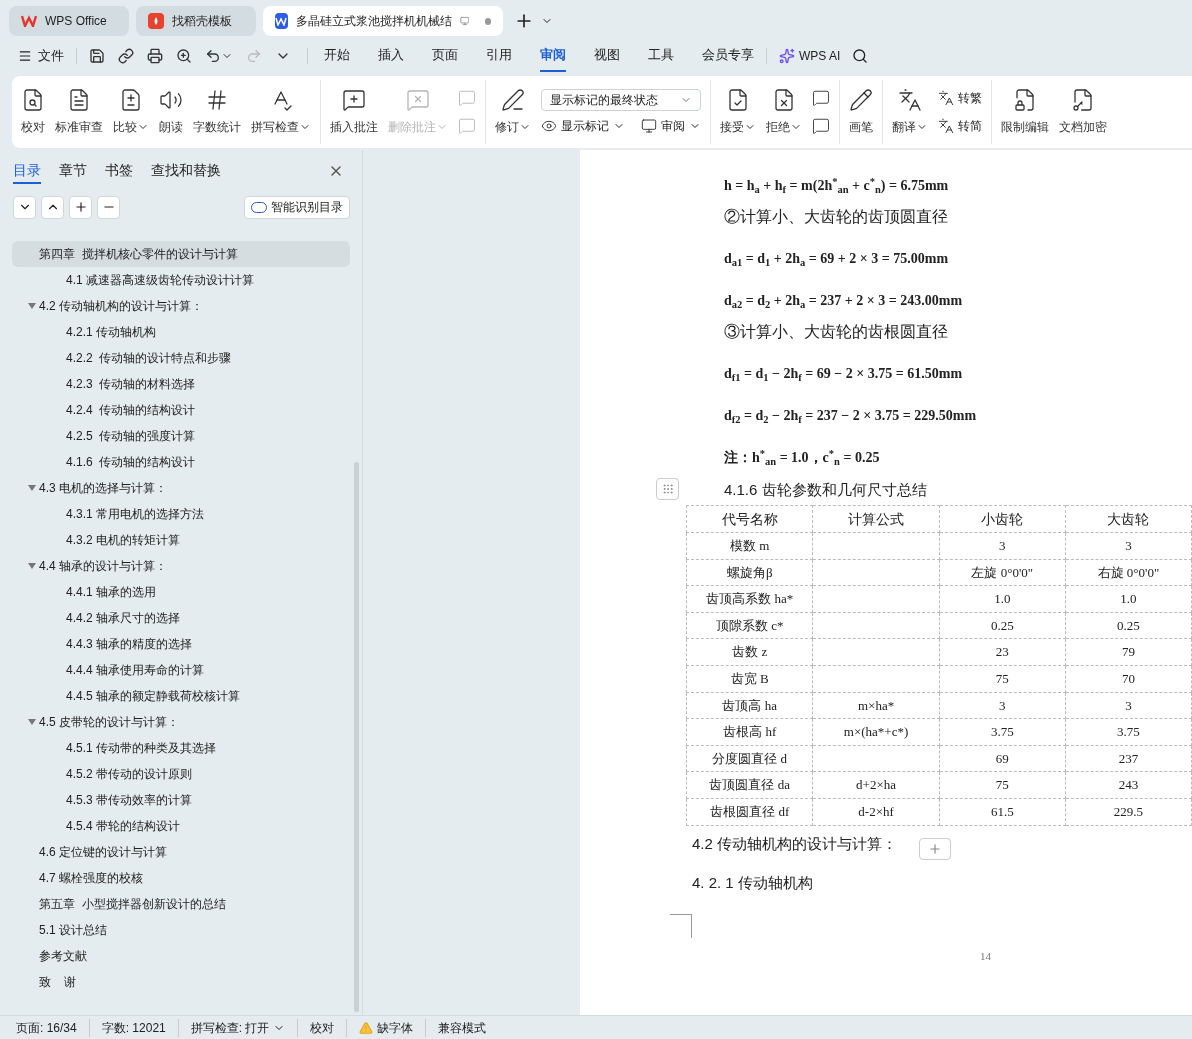 The width and height of the screenshot is (1192, 1039). Describe the element at coordinates (985, 956) in the screenshot. I see `page-number: 14` at that location.